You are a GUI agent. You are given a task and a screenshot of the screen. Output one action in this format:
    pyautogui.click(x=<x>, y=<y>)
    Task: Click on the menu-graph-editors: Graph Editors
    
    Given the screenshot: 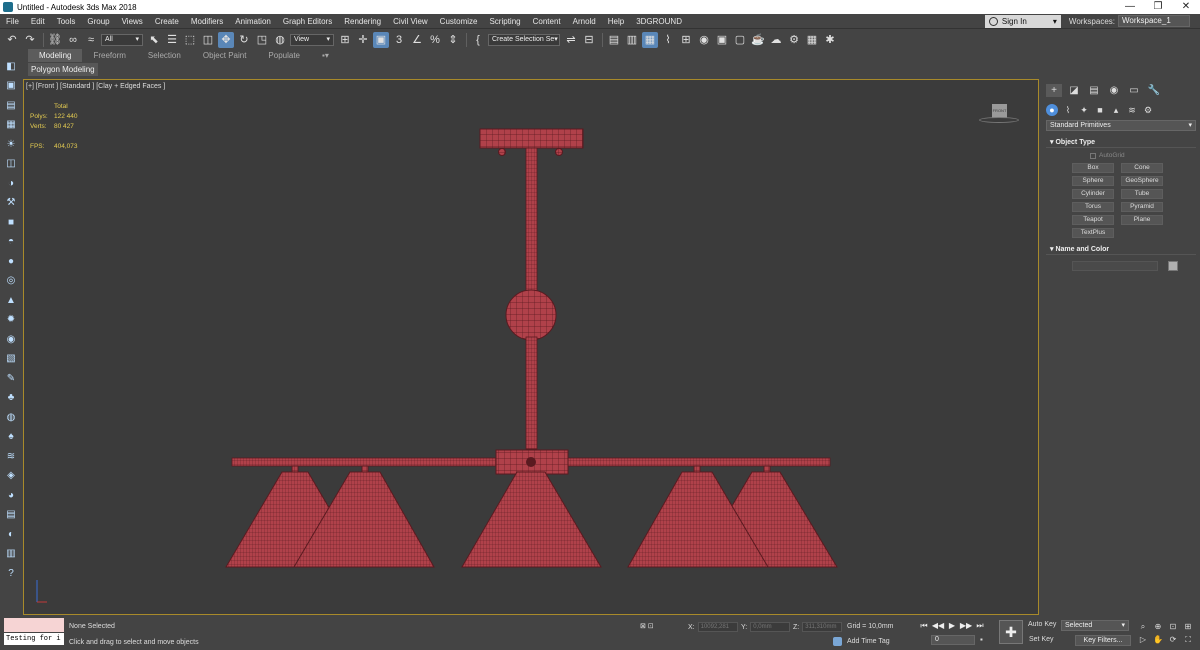 What is the action you would take?
    pyautogui.click(x=307, y=21)
    